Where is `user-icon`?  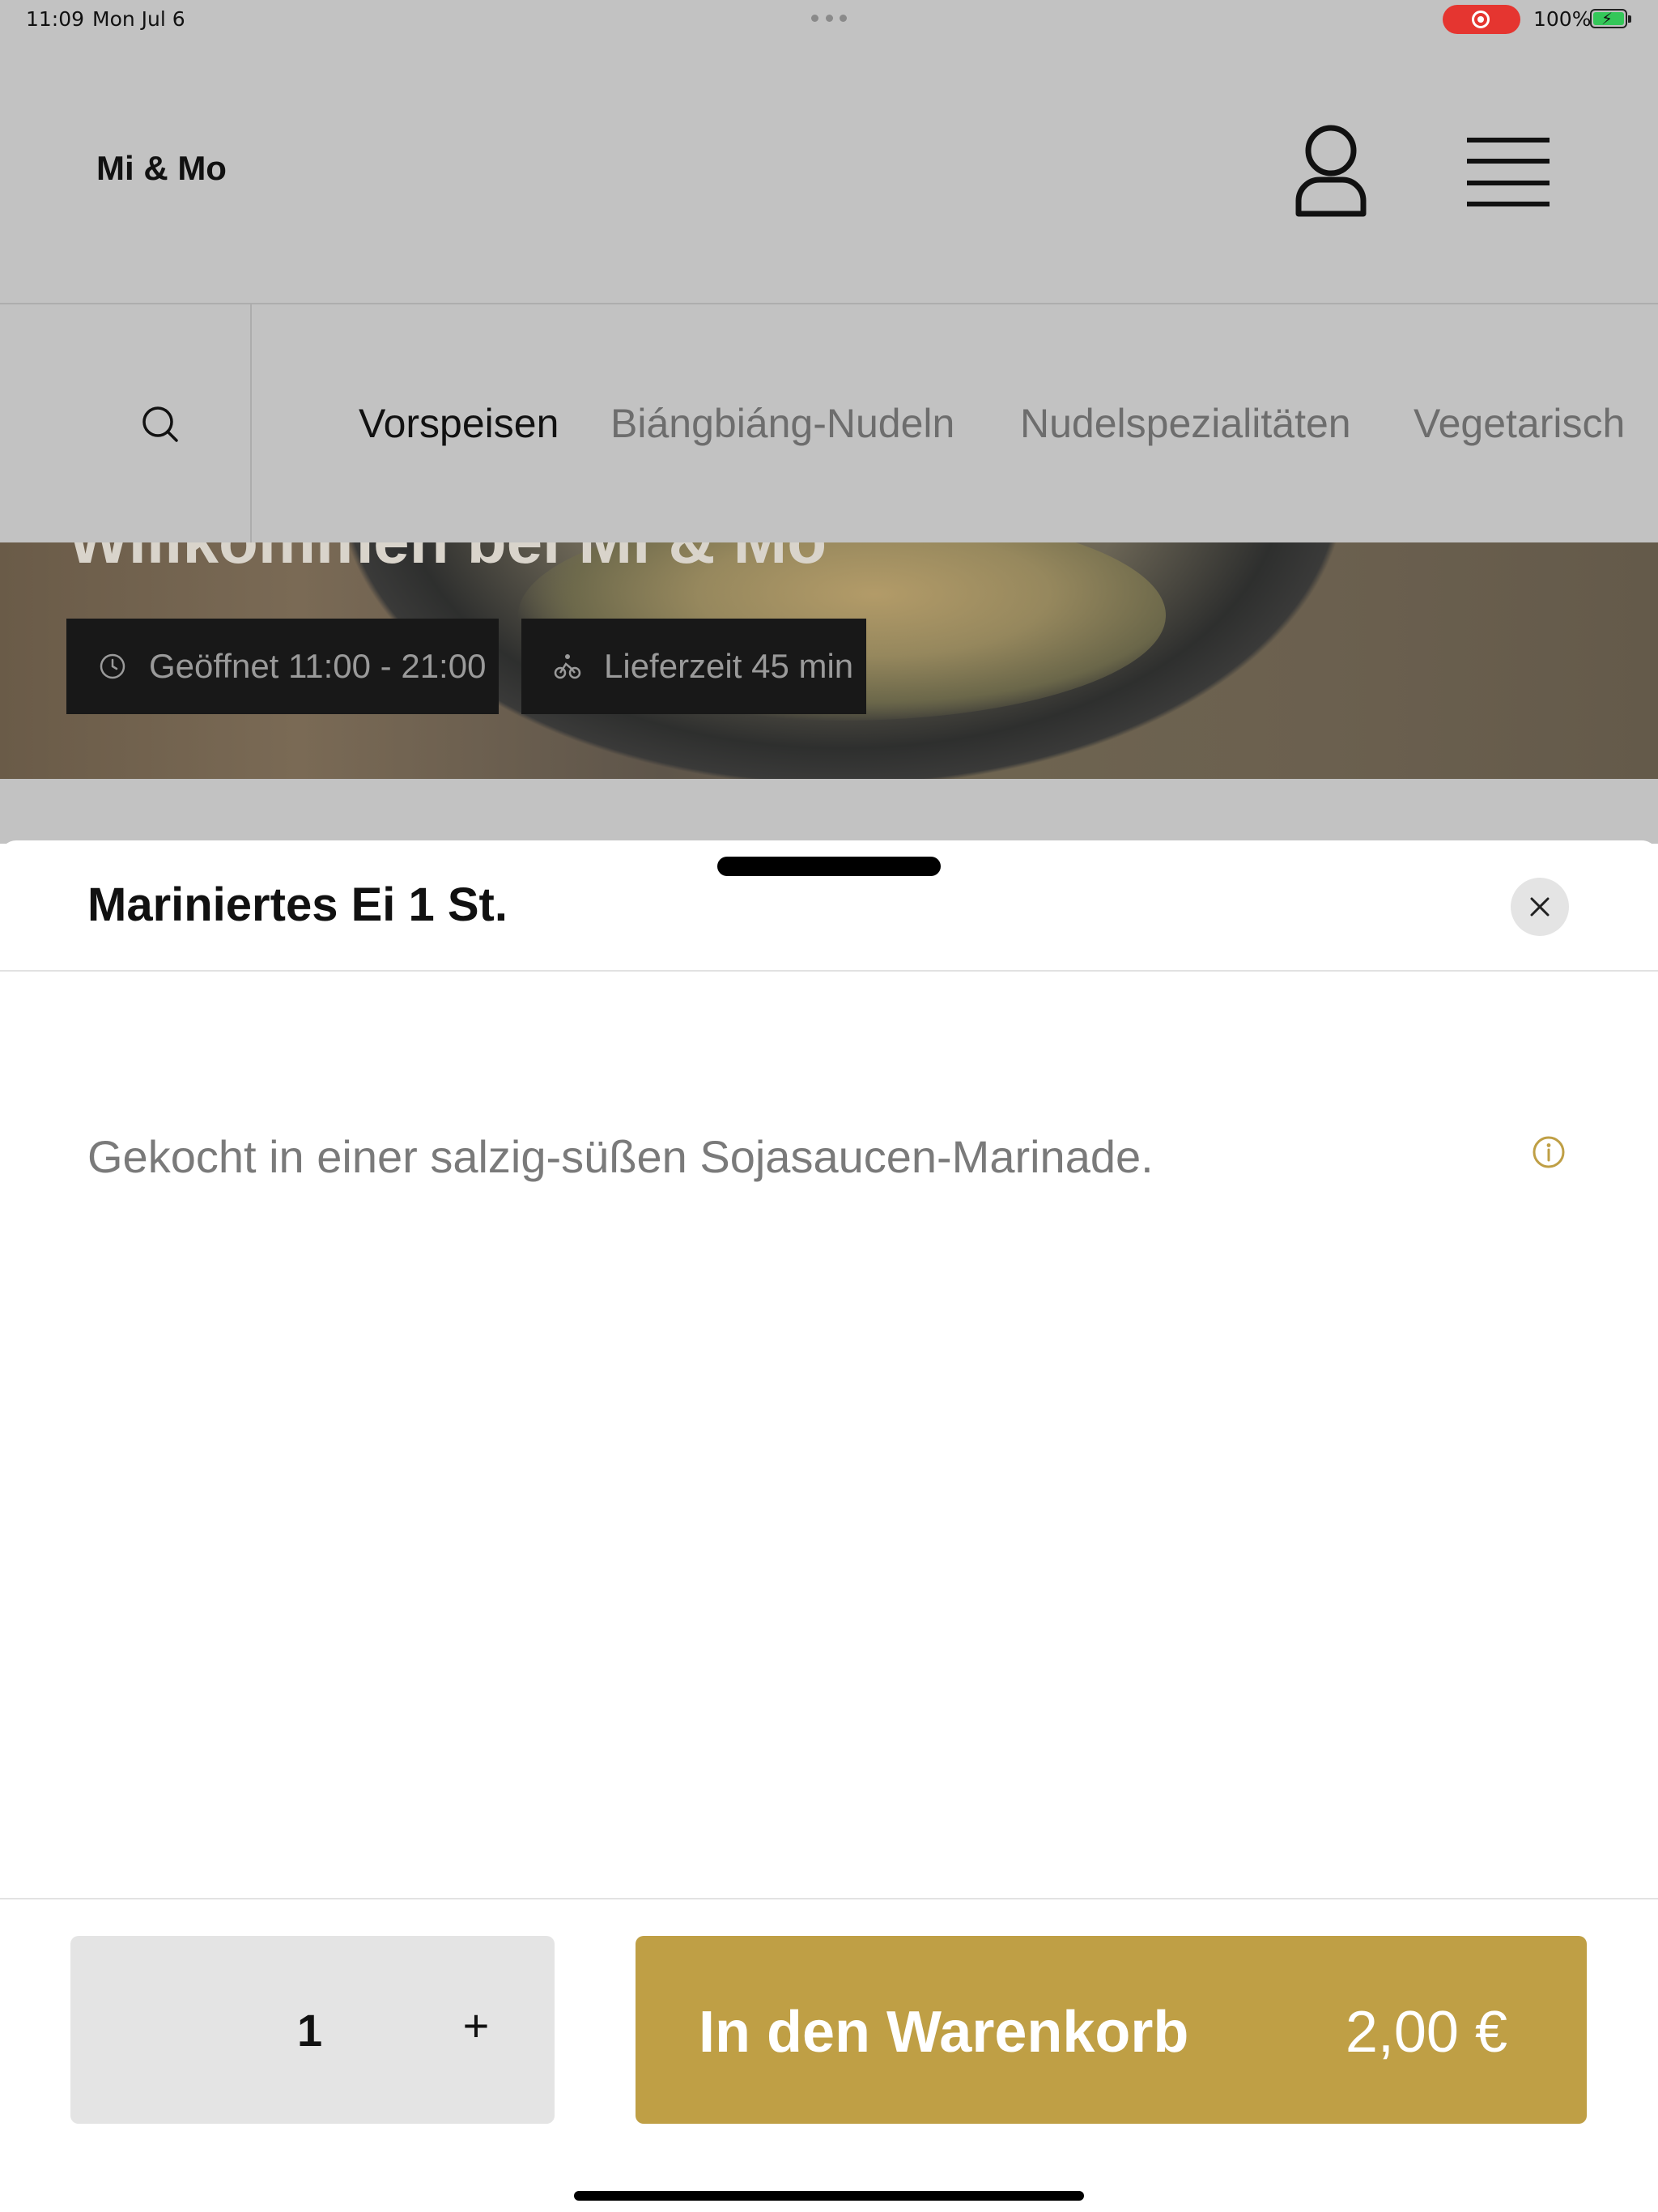
user-icon is located at coordinates (1331, 172).